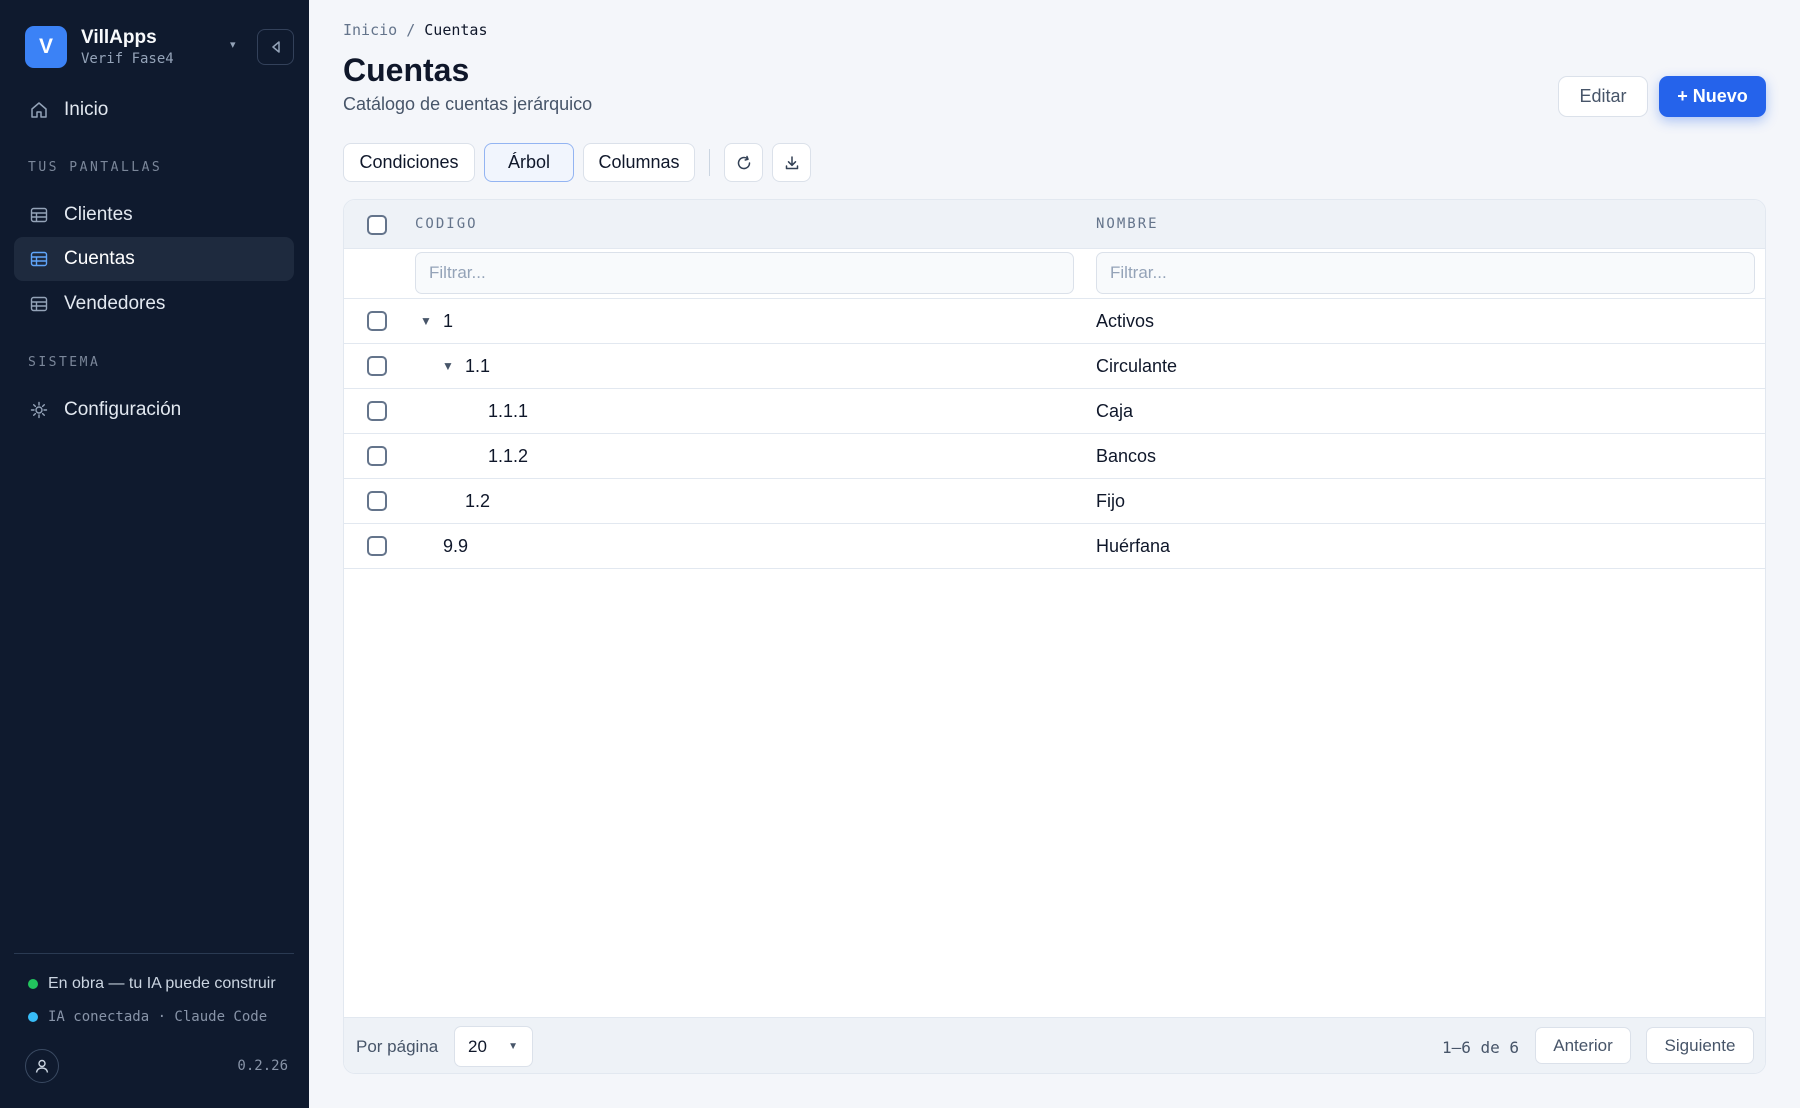 This screenshot has width=1800, height=1108. Describe the element at coordinates (154, 110) in the screenshot. I see `nav-item-inicio: Inicio` at that location.